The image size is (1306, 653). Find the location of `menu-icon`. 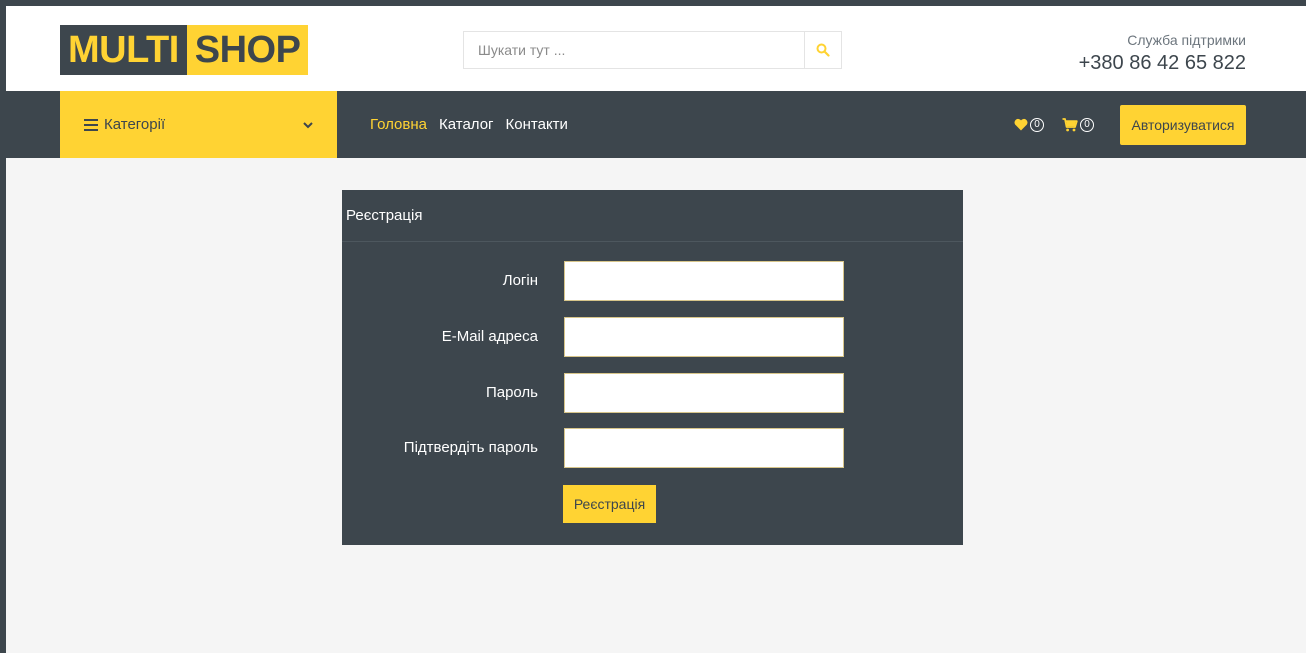

menu-icon is located at coordinates (91, 124).